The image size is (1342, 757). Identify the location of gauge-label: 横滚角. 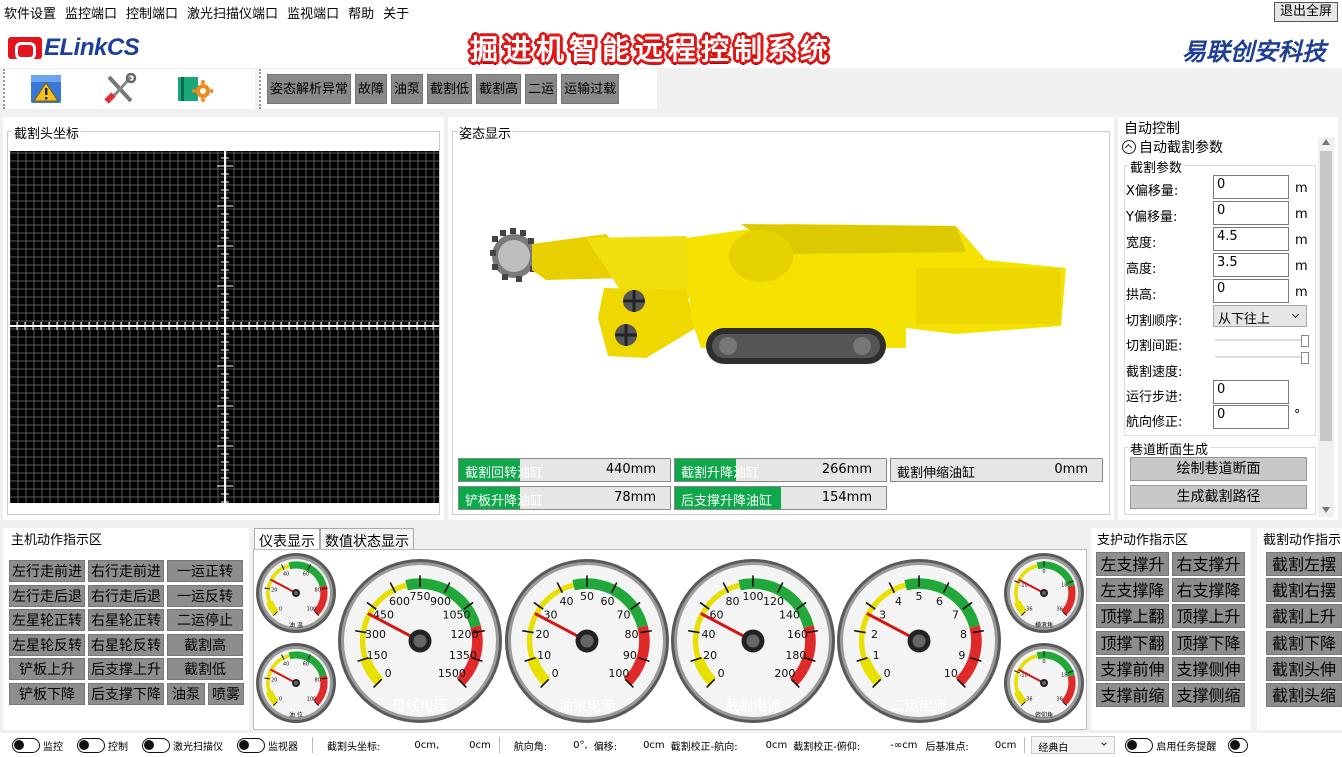
(1044, 625).